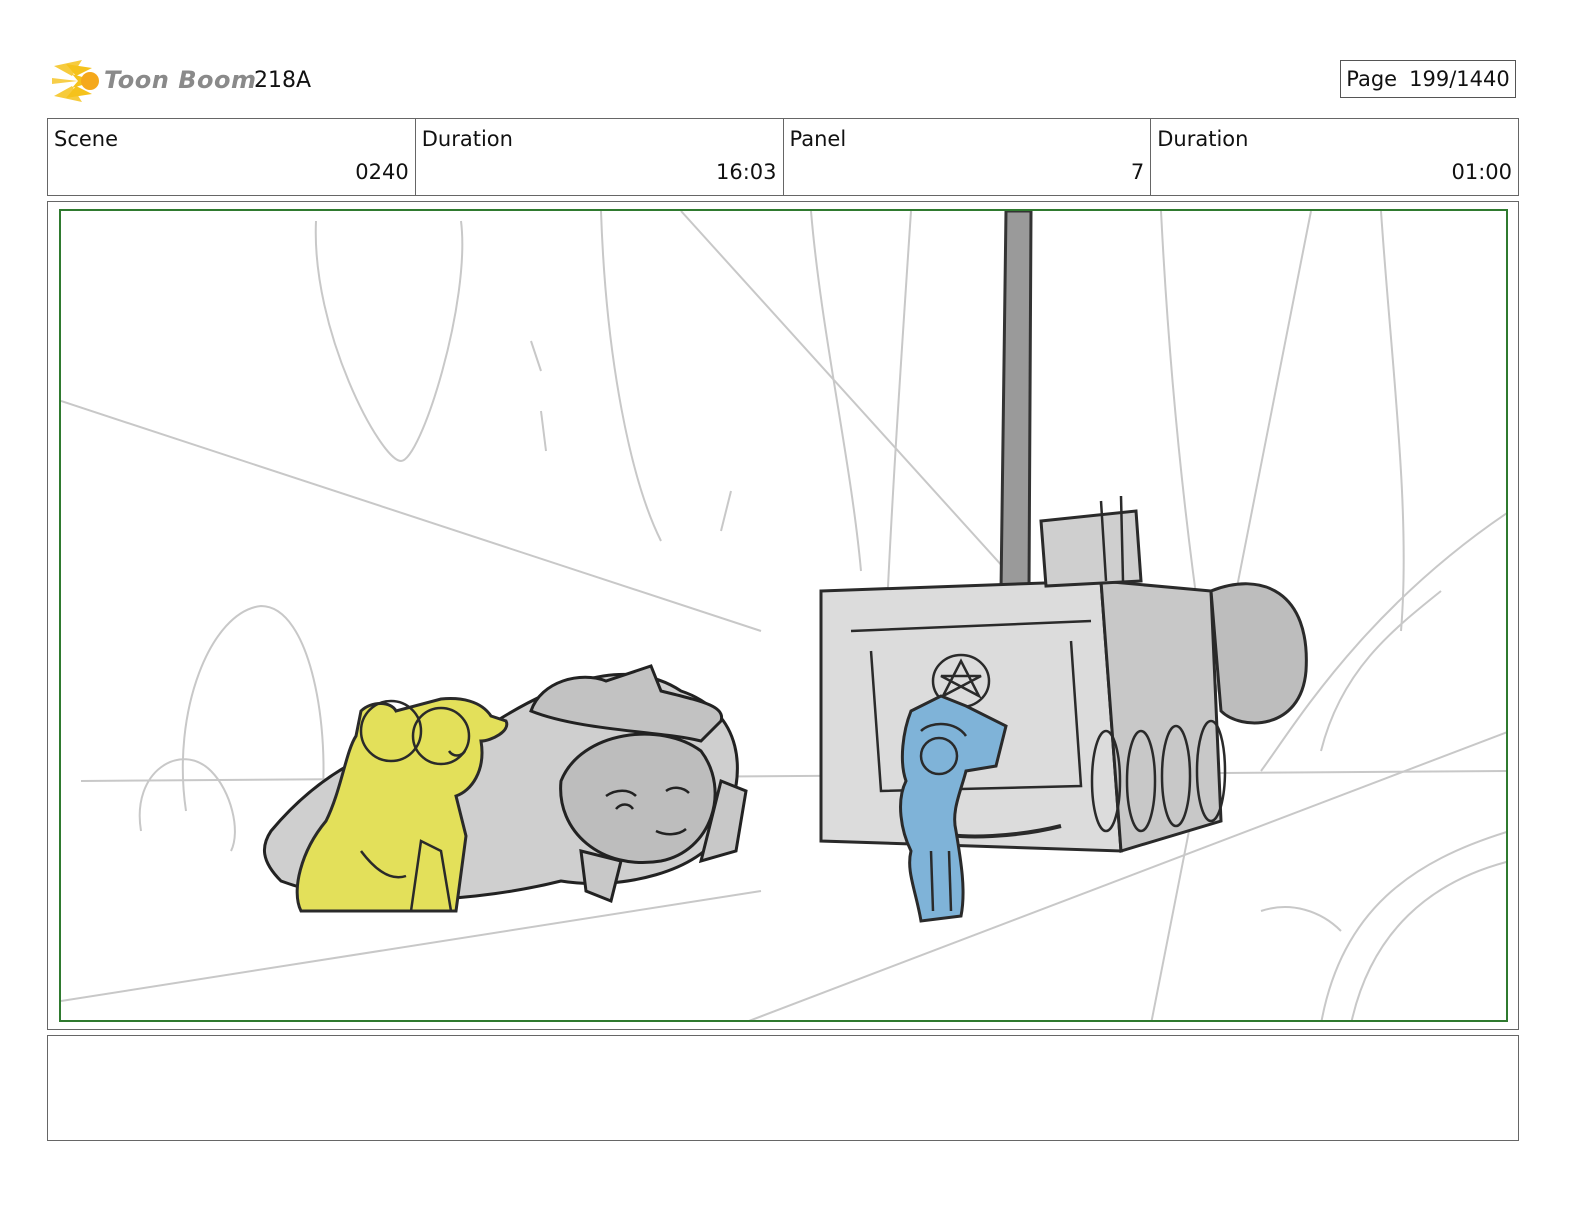  I want to click on panel-value: 7, so click(1137, 172).